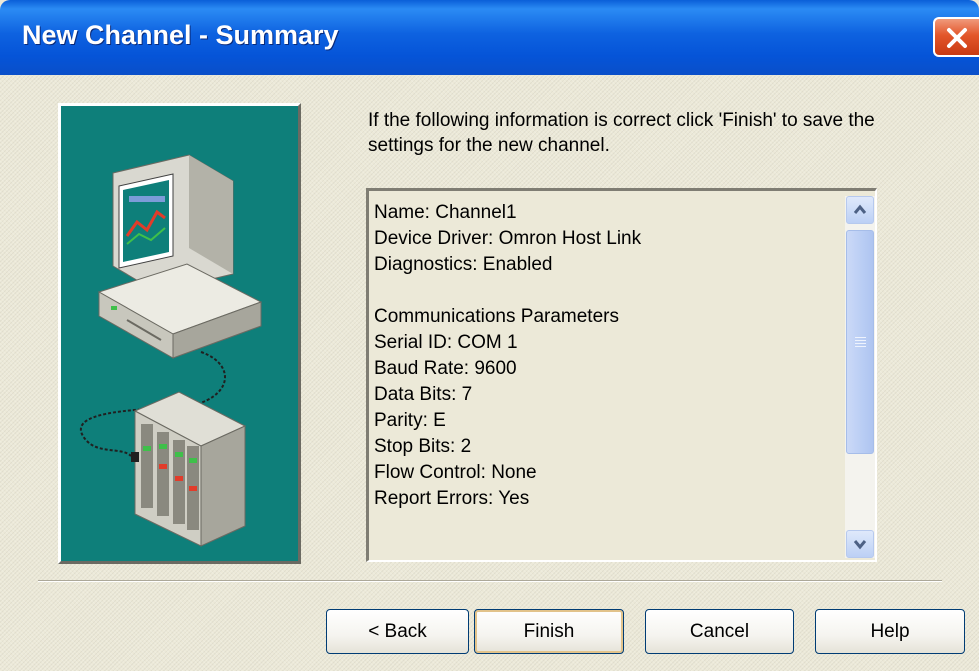 Image resolution: width=979 pixels, height=671 pixels. I want to click on summary-line: Flow Control: None, so click(455, 472).